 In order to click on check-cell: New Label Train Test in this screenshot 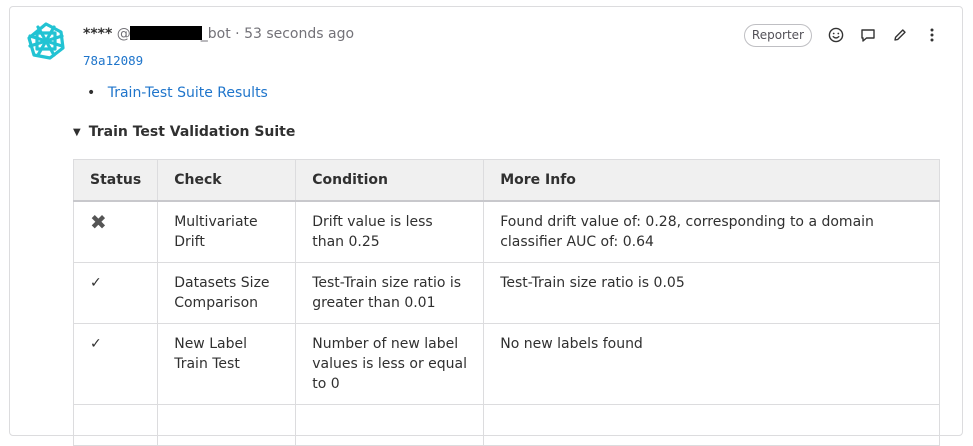, I will do `click(227, 364)`.